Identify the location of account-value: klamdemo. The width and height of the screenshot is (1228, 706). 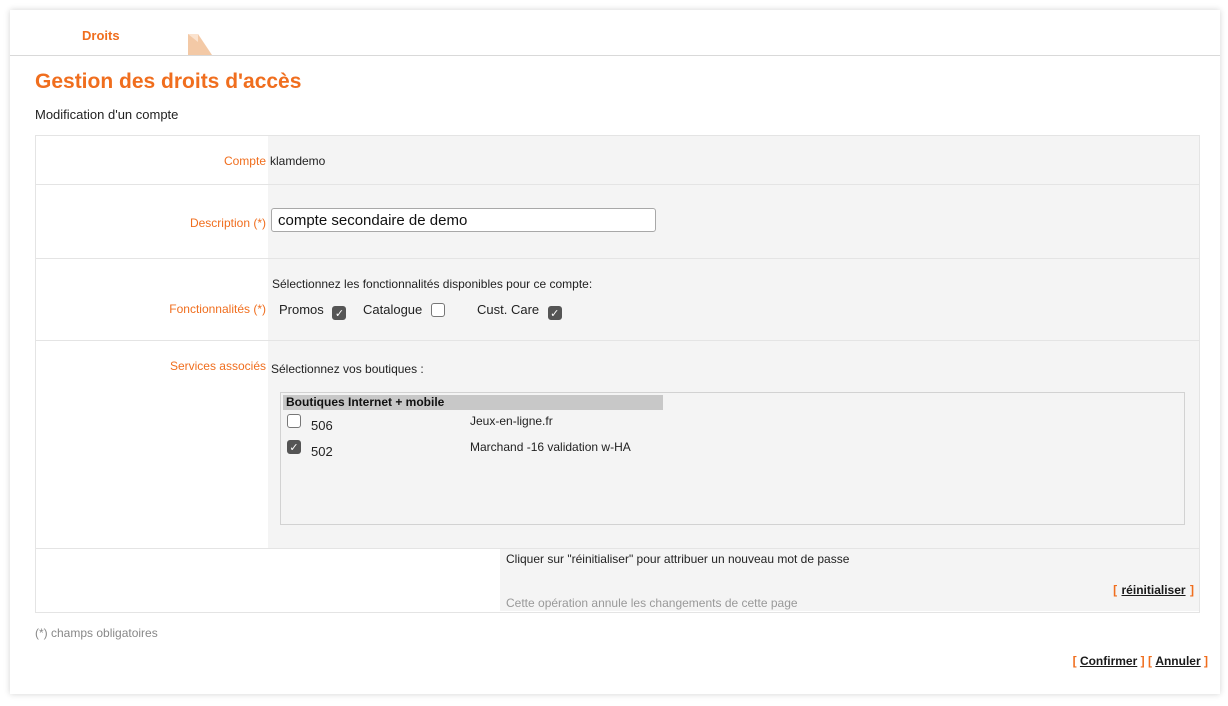
(298, 161).